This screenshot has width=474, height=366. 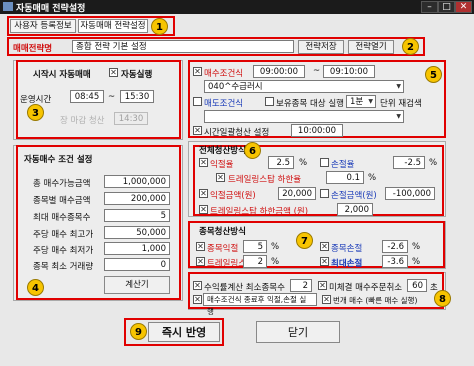 What do you see at coordinates (372, 178) in the screenshot?
I see `trail-rate-unit: %` at bounding box center [372, 178].